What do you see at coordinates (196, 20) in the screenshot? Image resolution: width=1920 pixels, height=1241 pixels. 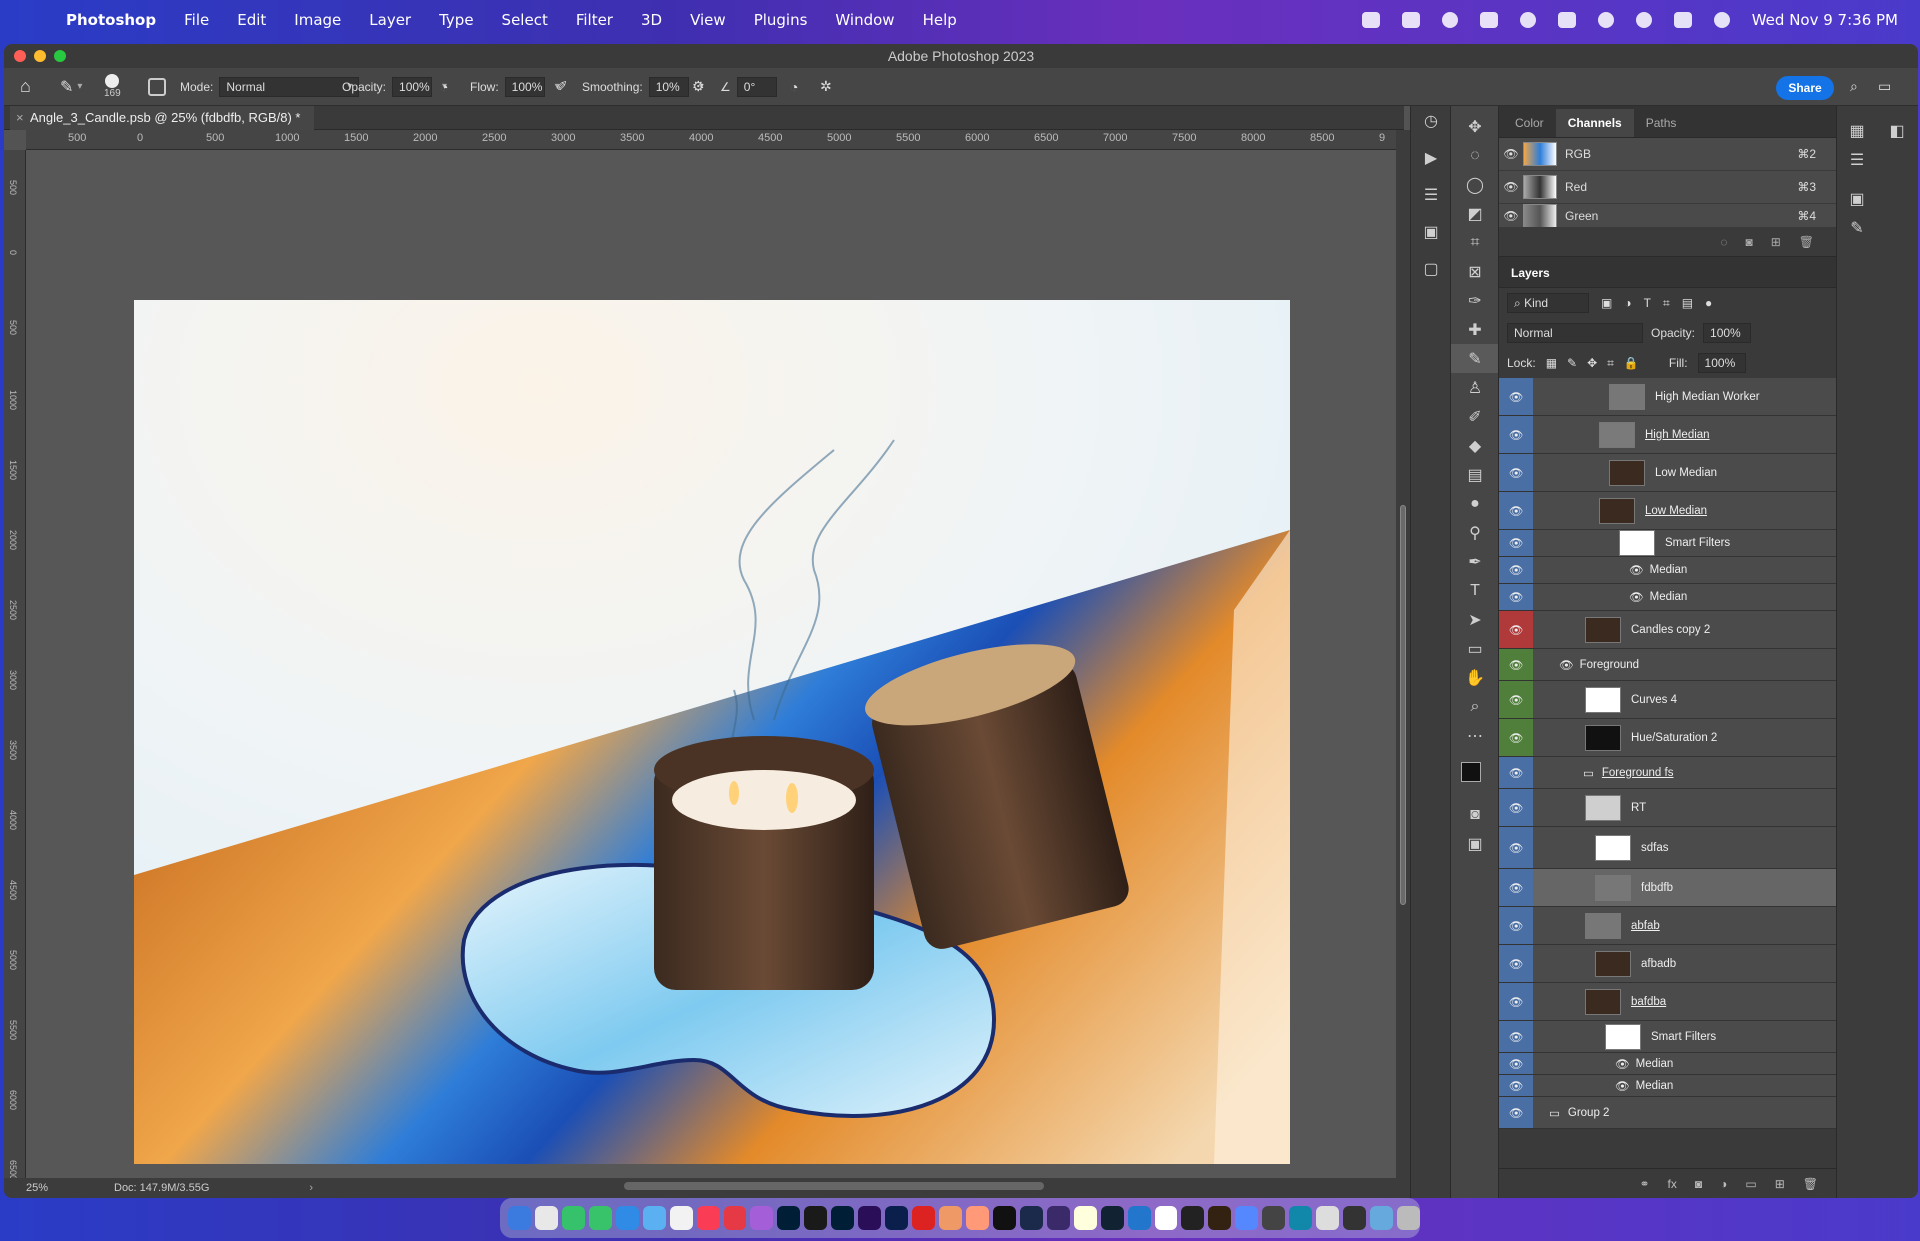 I see `menu-file: File` at bounding box center [196, 20].